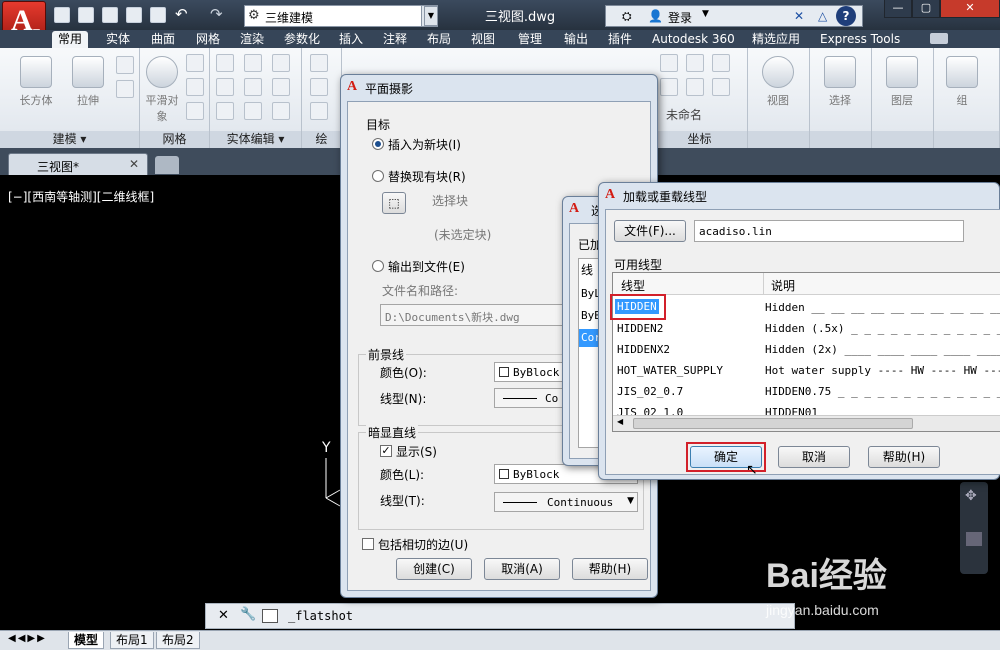 The height and width of the screenshot is (650, 1000). Describe the element at coordinates (576, 39) in the screenshot. I see `tab-output: 输出` at that location.